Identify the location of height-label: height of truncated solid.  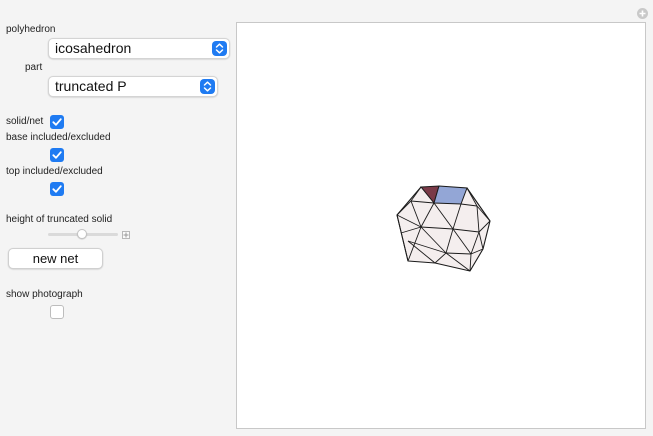
(59, 219).